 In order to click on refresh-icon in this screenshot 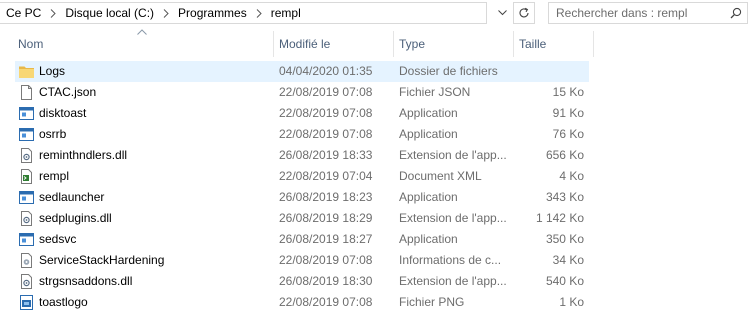, I will do `click(524, 12)`.